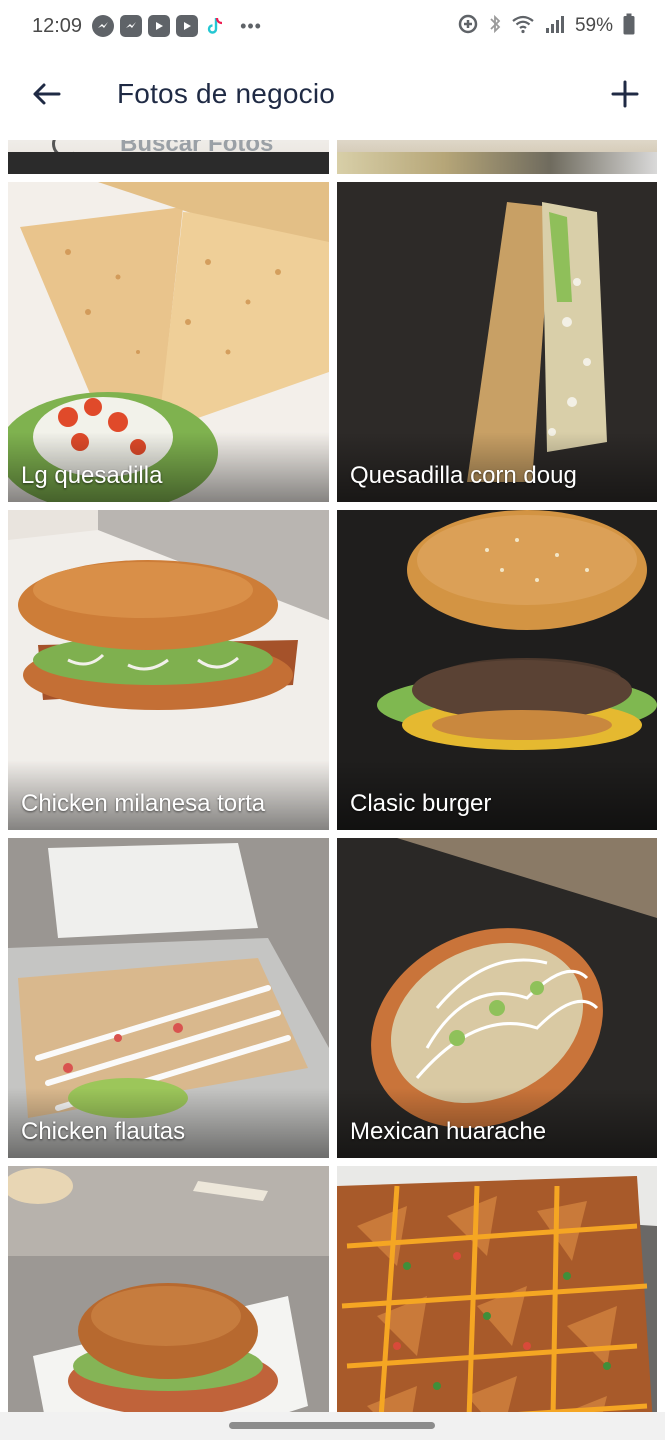  I want to click on photo-tile: Chicken milanesa torta, so click(168, 670).